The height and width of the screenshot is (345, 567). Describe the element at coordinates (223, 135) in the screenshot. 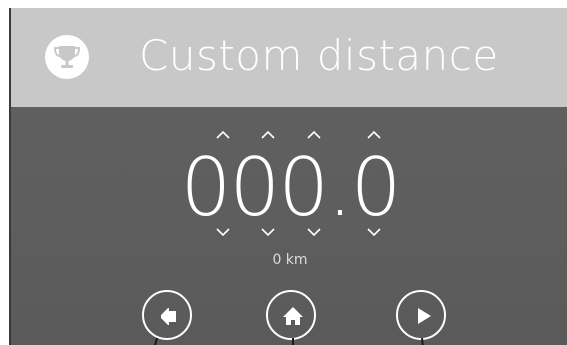

I see `digit1-increment-chevron-up-icon` at that location.